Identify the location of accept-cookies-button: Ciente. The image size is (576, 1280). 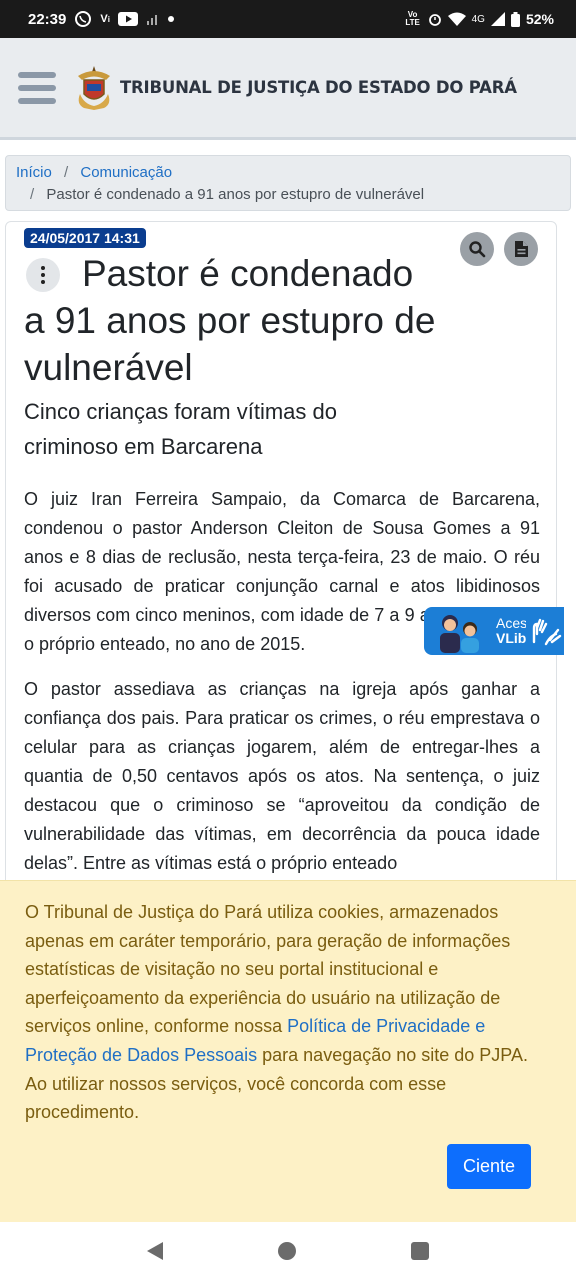
(489, 1166).